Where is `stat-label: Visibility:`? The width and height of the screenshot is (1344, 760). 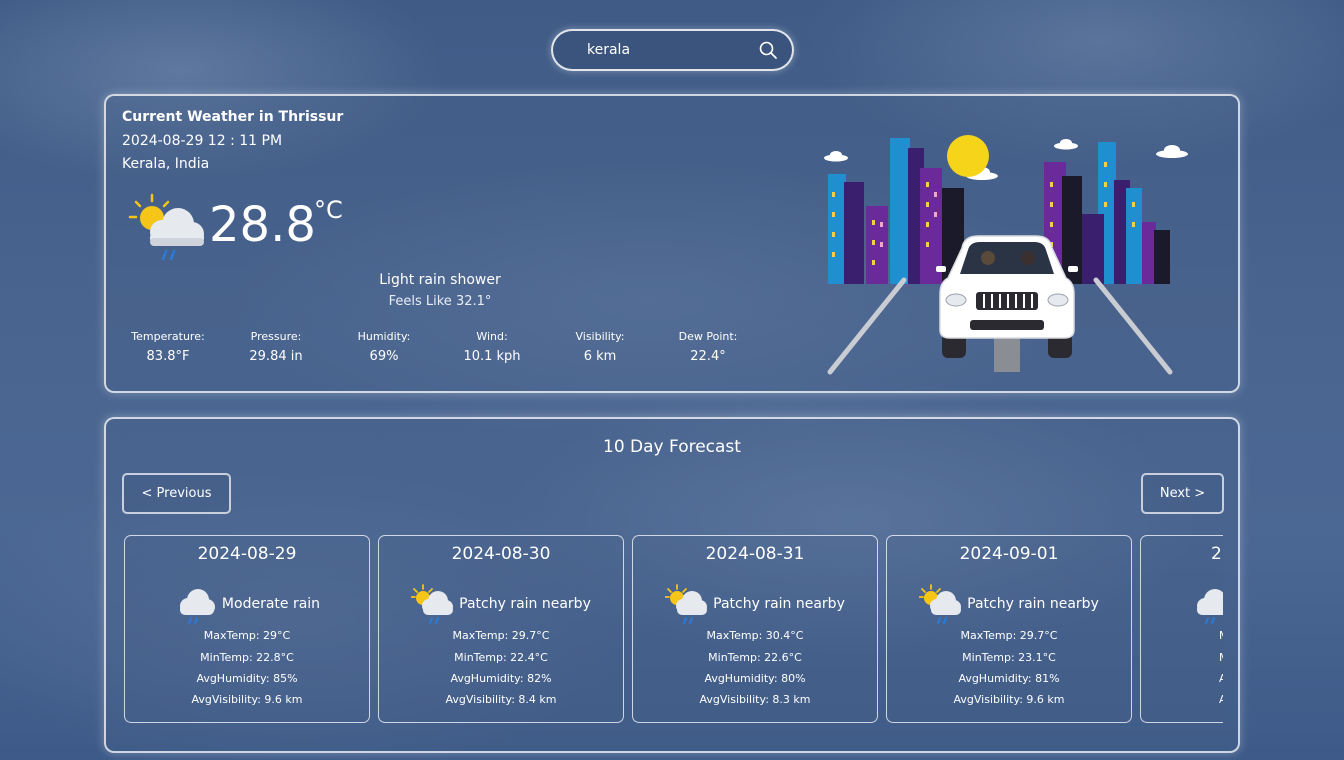
stat-label: Visibility: is located at coordinates (600, 336).